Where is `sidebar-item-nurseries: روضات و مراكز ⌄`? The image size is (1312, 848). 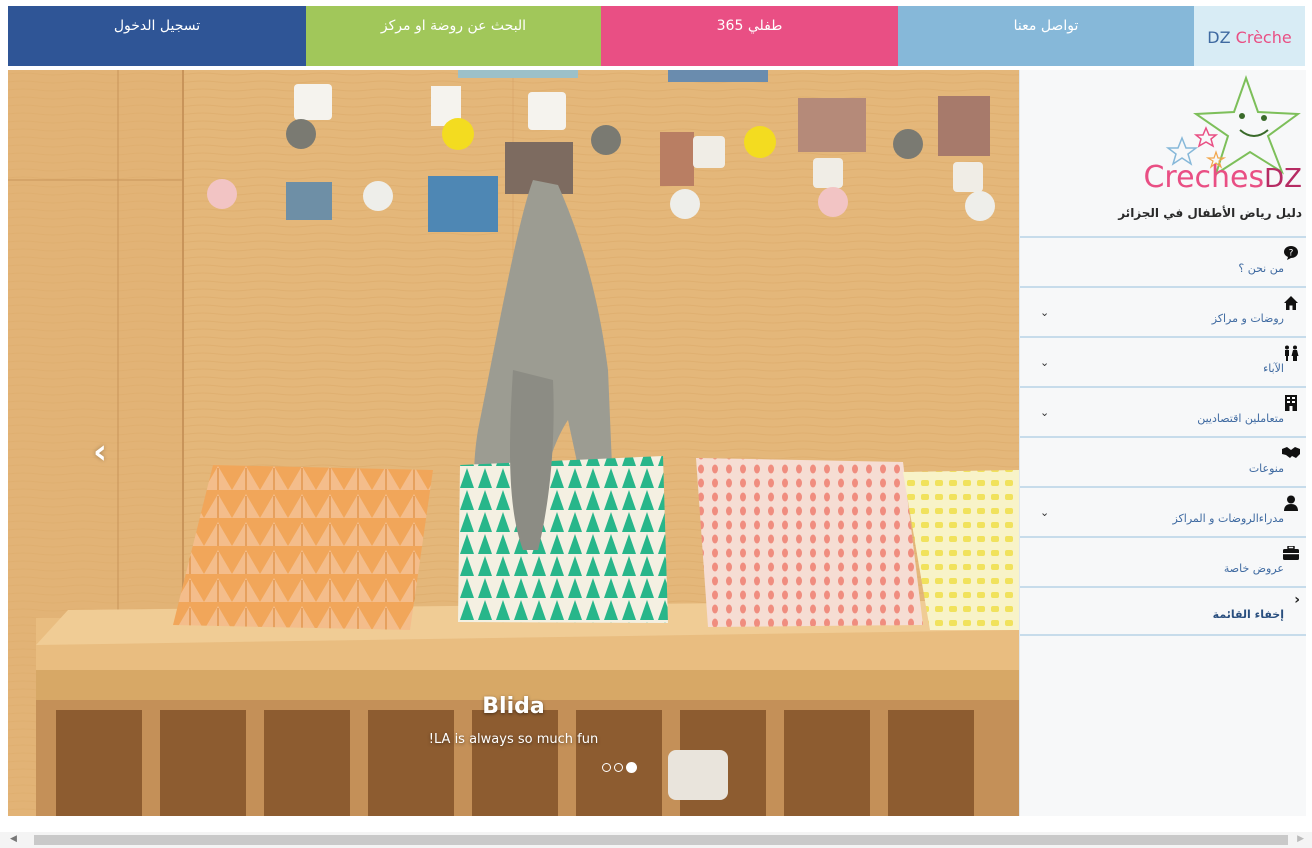
sidebar-item-nurseries: روضات و مراكز ⌄ is located at coordinates (1163, 311).